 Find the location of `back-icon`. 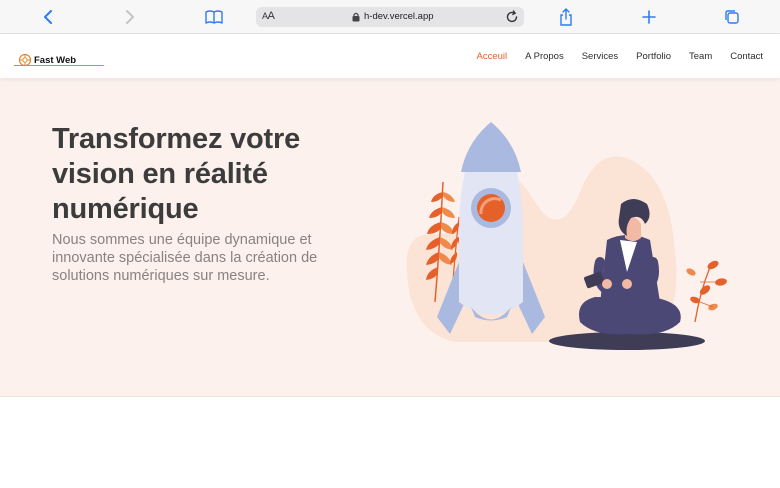

back-icon is located at coordinates (48, 17).